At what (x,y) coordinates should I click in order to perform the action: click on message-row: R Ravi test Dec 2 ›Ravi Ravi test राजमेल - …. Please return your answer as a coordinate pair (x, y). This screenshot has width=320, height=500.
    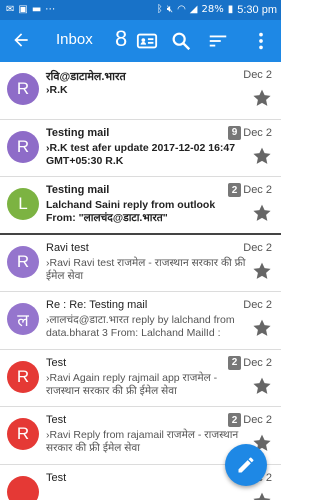
    Looking at the image, I should click on (140, 263).